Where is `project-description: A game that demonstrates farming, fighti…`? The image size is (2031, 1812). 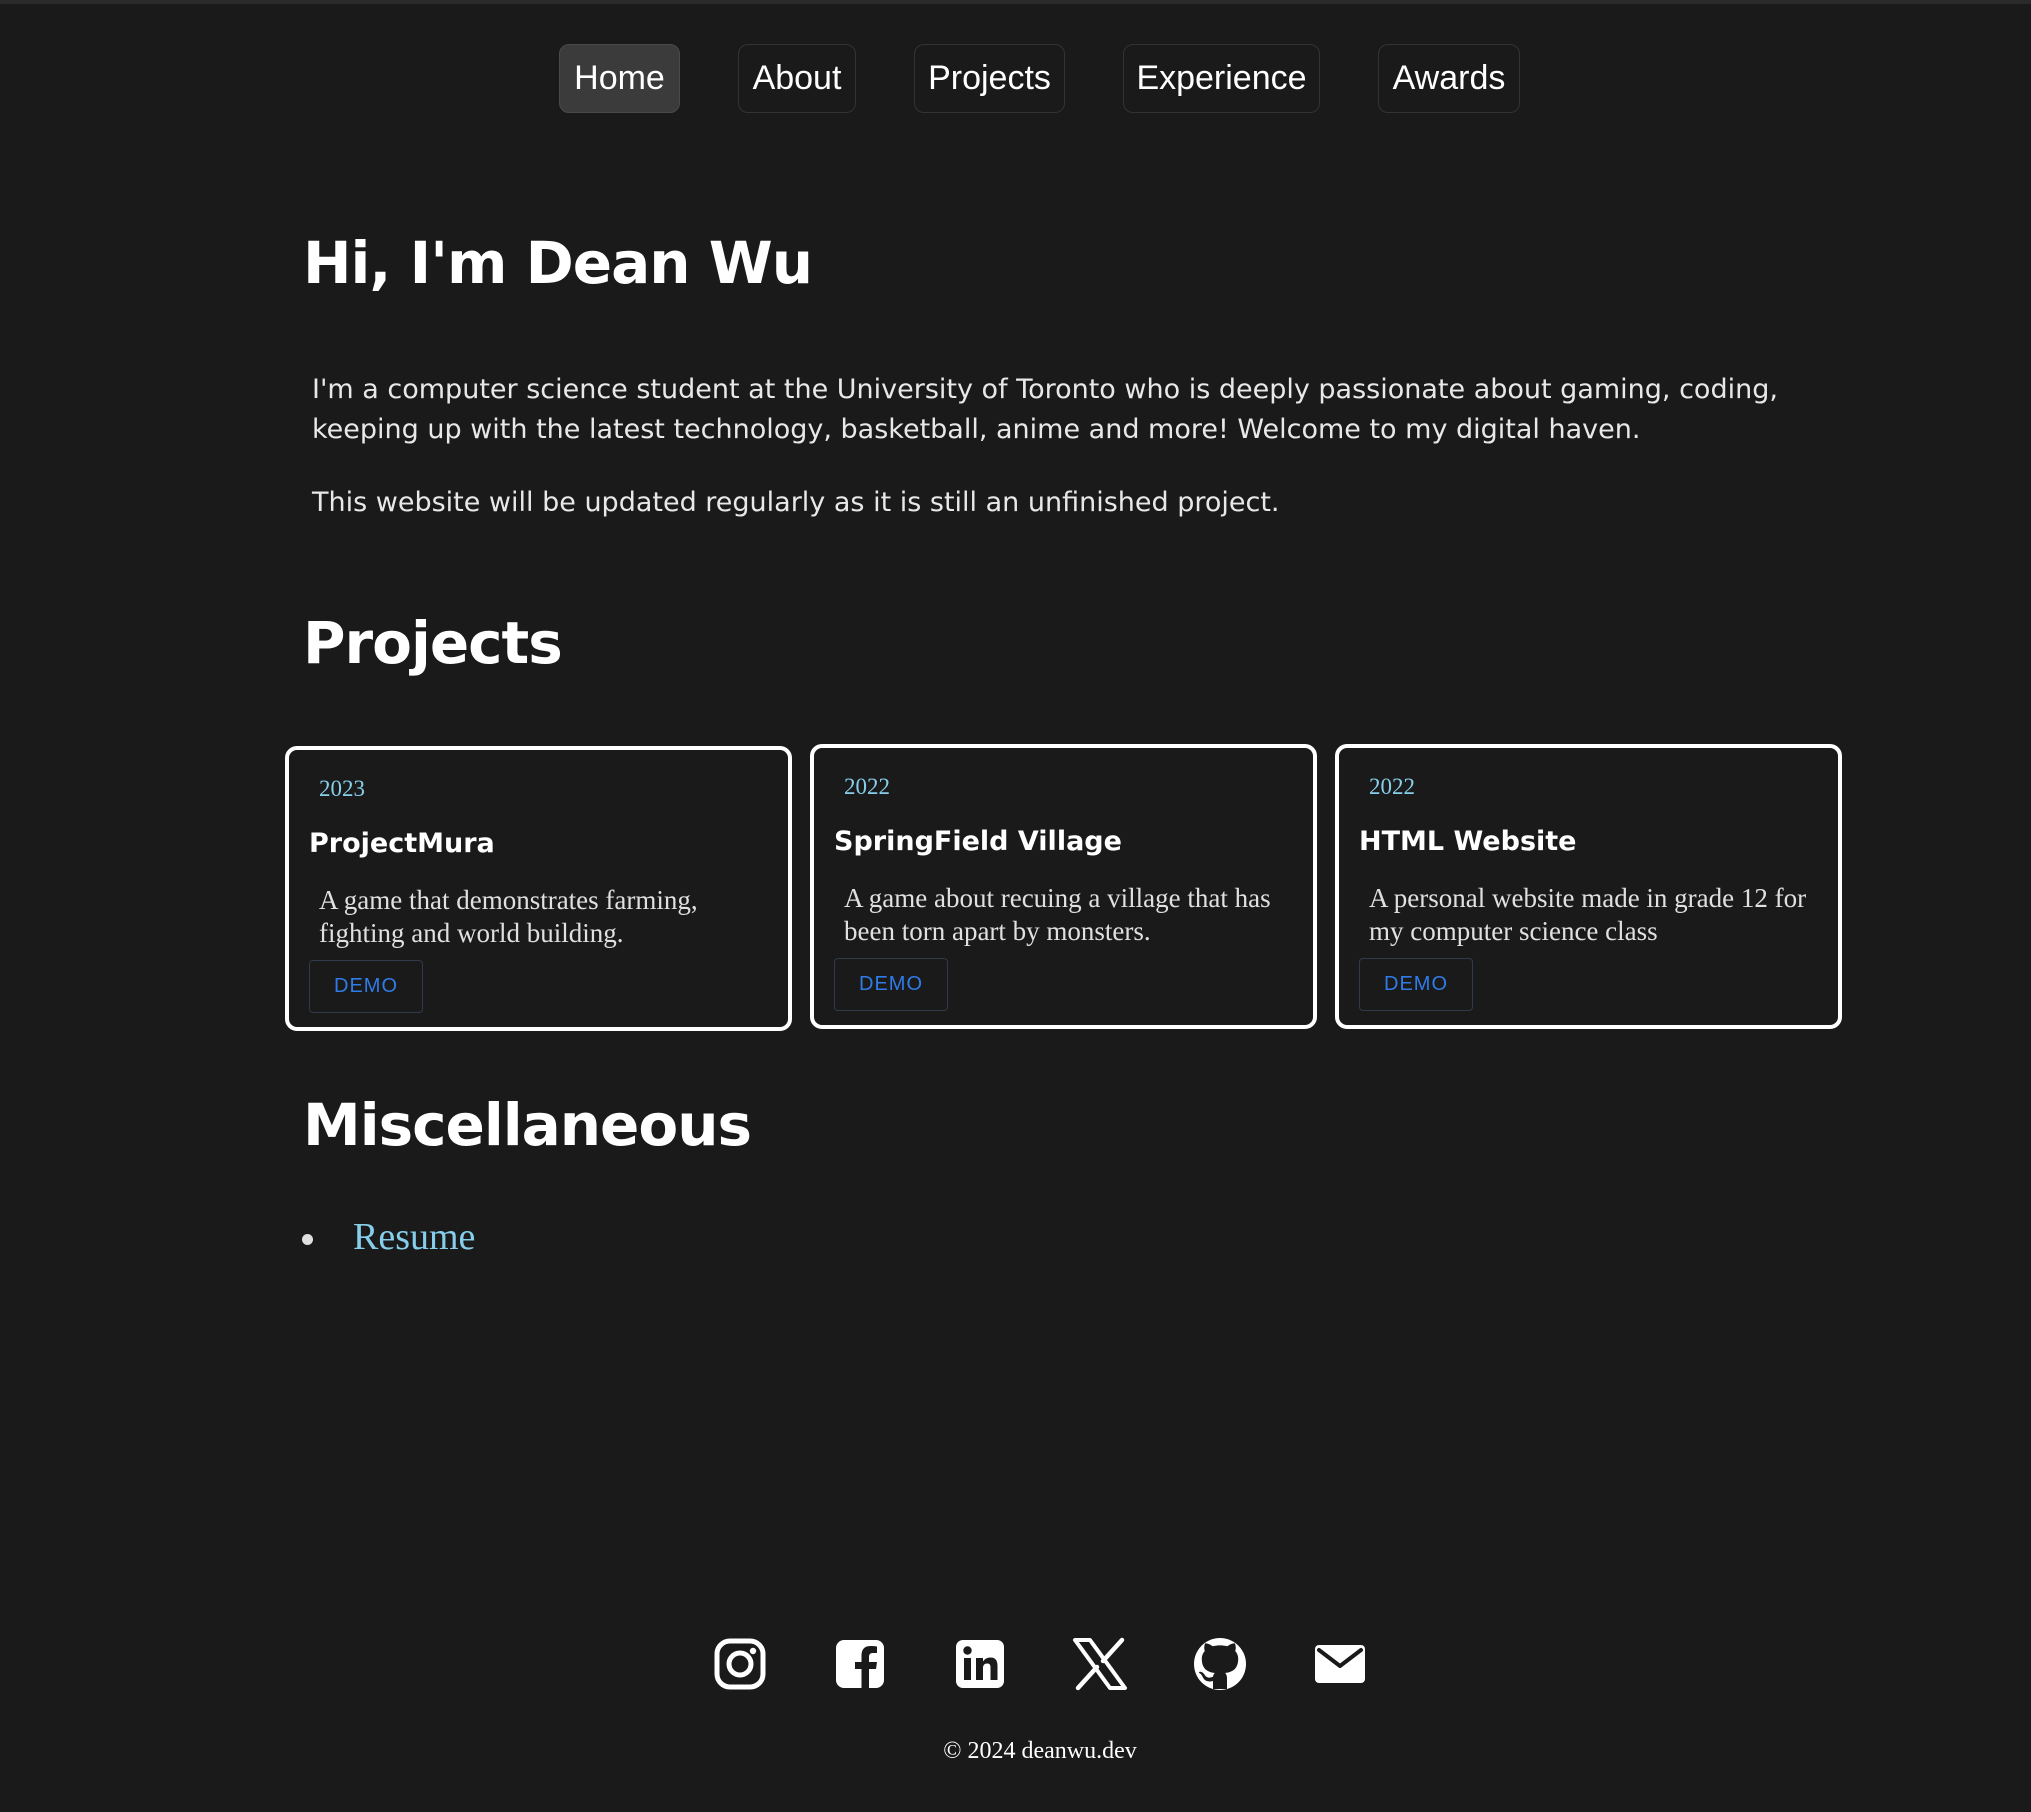
project-description: A game that demonstrates farming, fighti… is located at coordinates (508, 916).